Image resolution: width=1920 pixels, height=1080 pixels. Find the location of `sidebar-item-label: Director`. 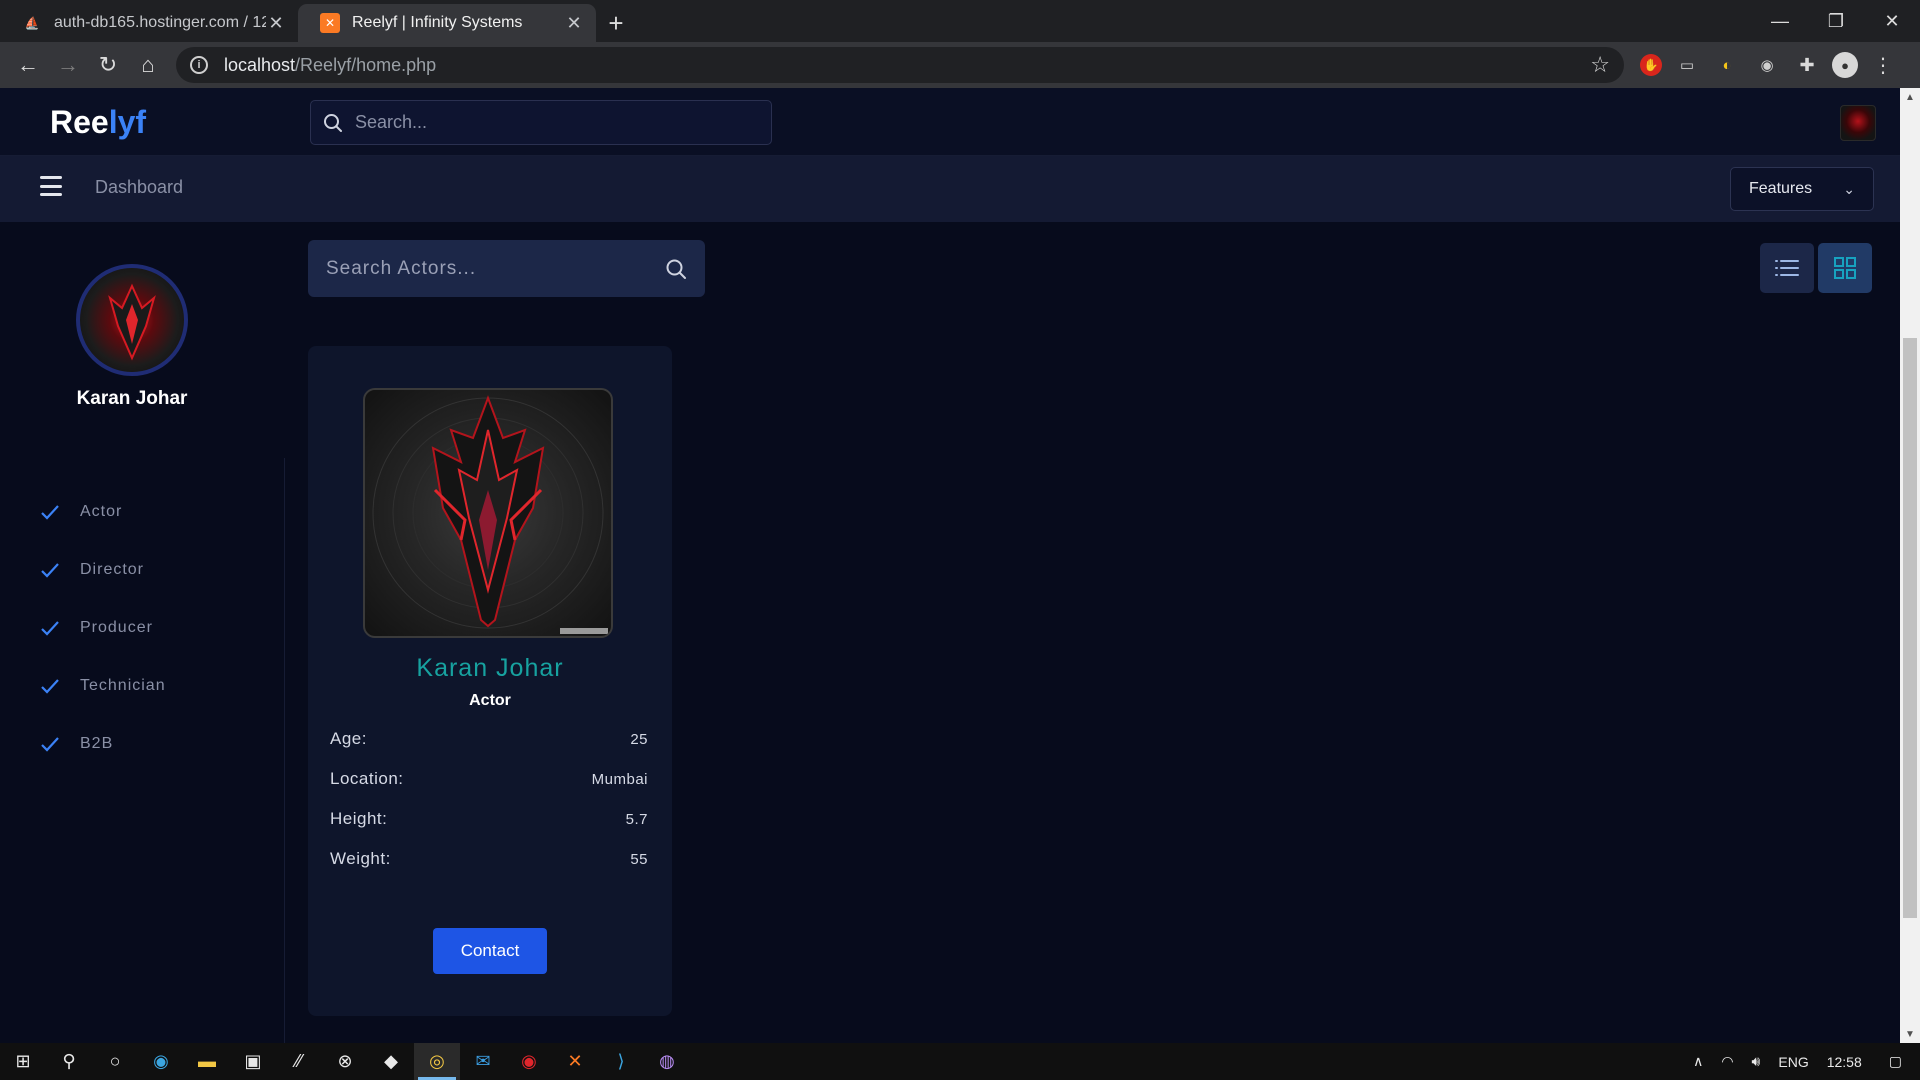

sidebar-item-label: Director is located at coordinates (112, 569).